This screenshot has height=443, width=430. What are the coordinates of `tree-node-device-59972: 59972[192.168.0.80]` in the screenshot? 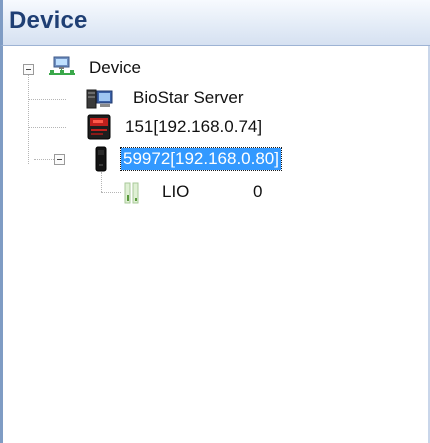 It's located at (214, 161).